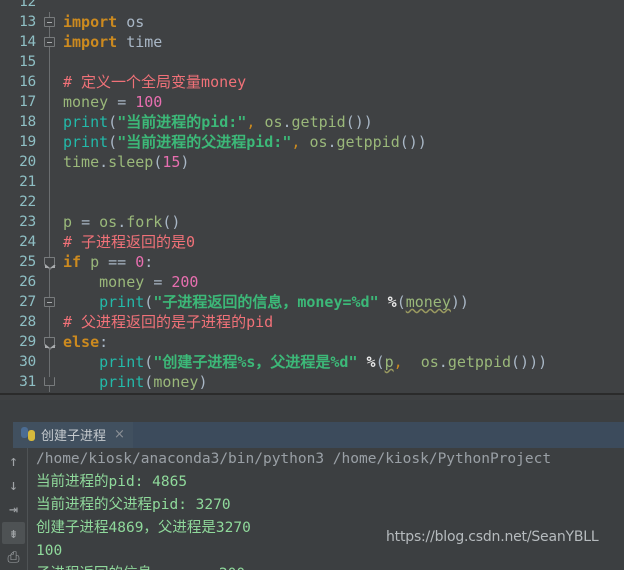 This screenshot has height=570, width=624. Describe the element at coordinates (312, 22) in the screenshot. I see `code-line: 13 import os` at that location.